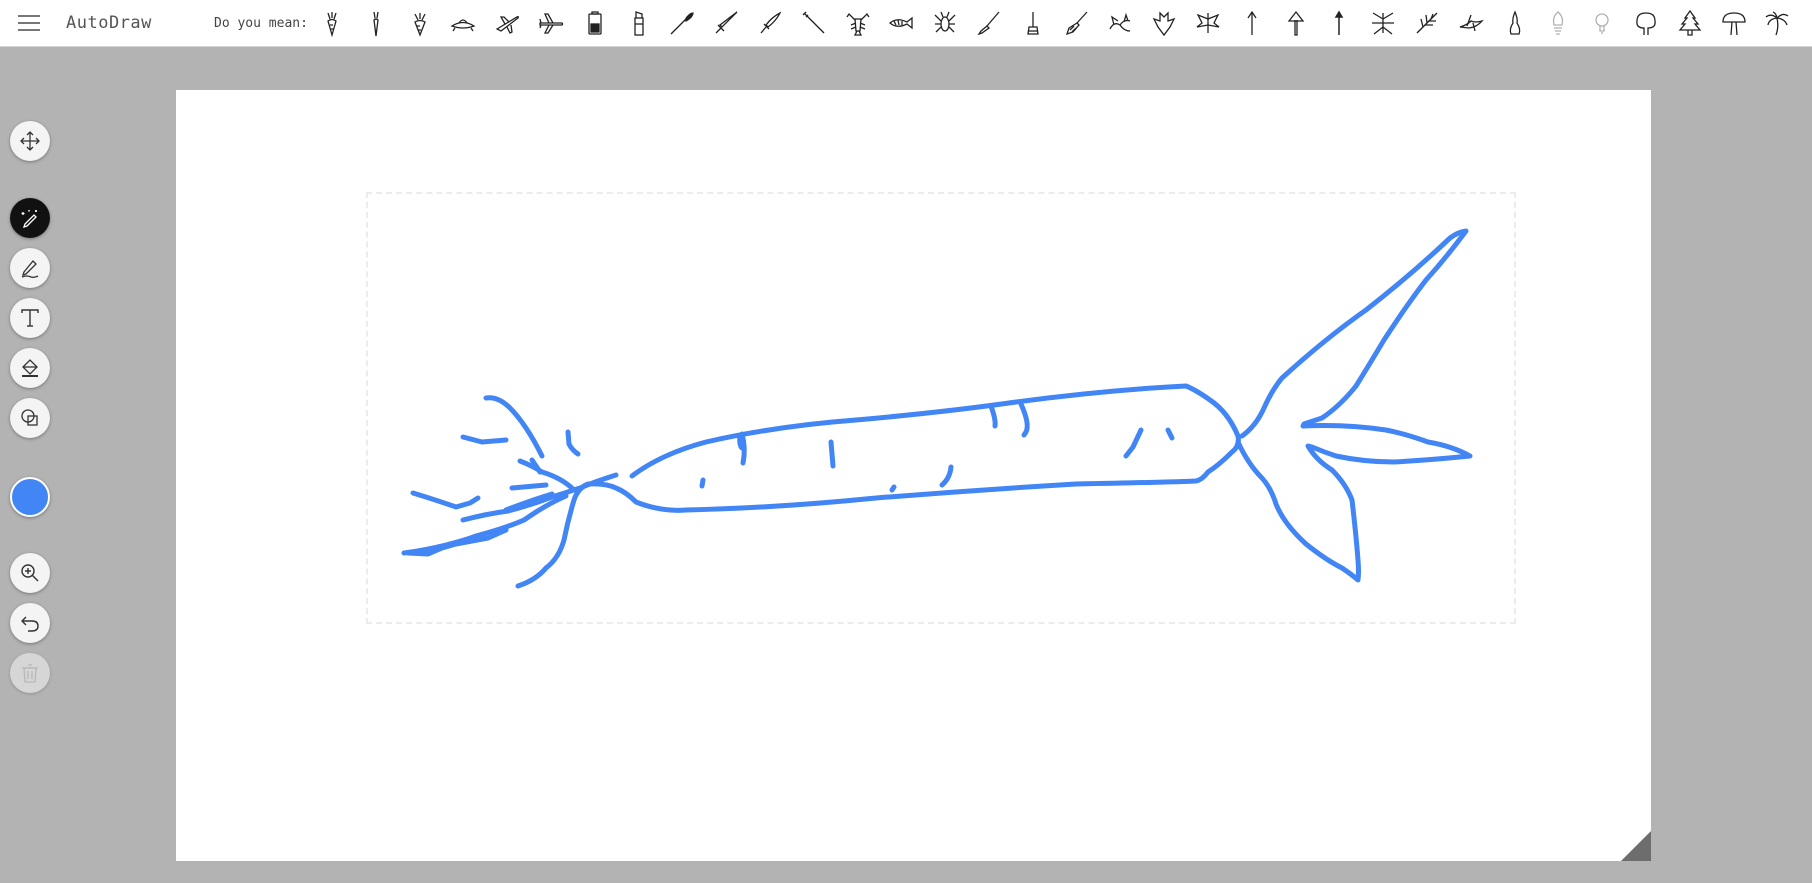 The height and width of the screenshot is (883, 1812). Describe the element at coordinates (1515, 23) in the screenshot. I see `suggestion-bowling-pin` at that location.